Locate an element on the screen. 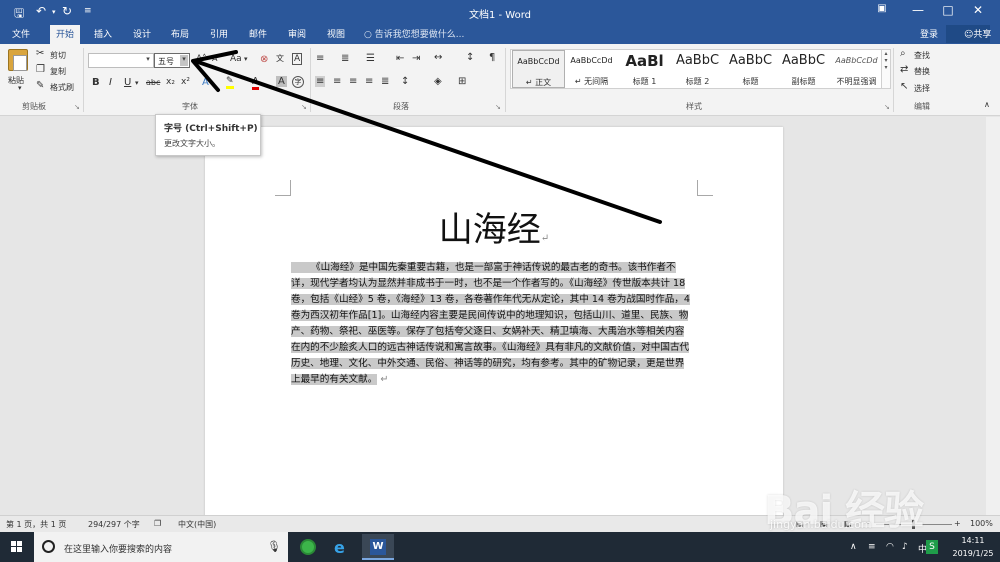  increase-indent-icon: ⇥ is located at coordinates (416, 58).